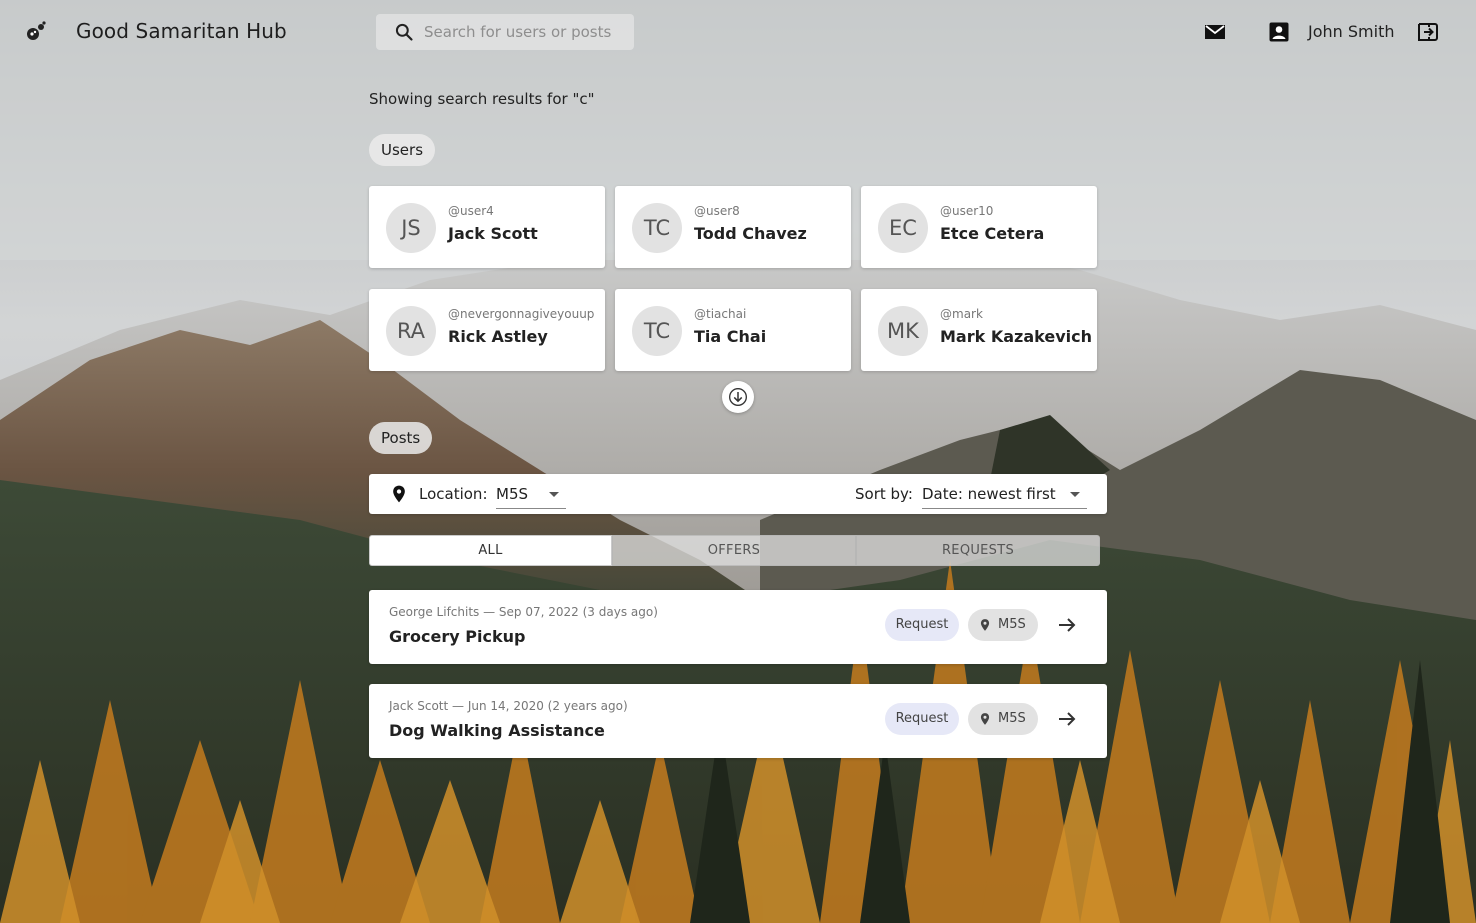  Describe the element at coordinates (1351, 31) in the screenshot. I see `user-name: John Smith` at that location.